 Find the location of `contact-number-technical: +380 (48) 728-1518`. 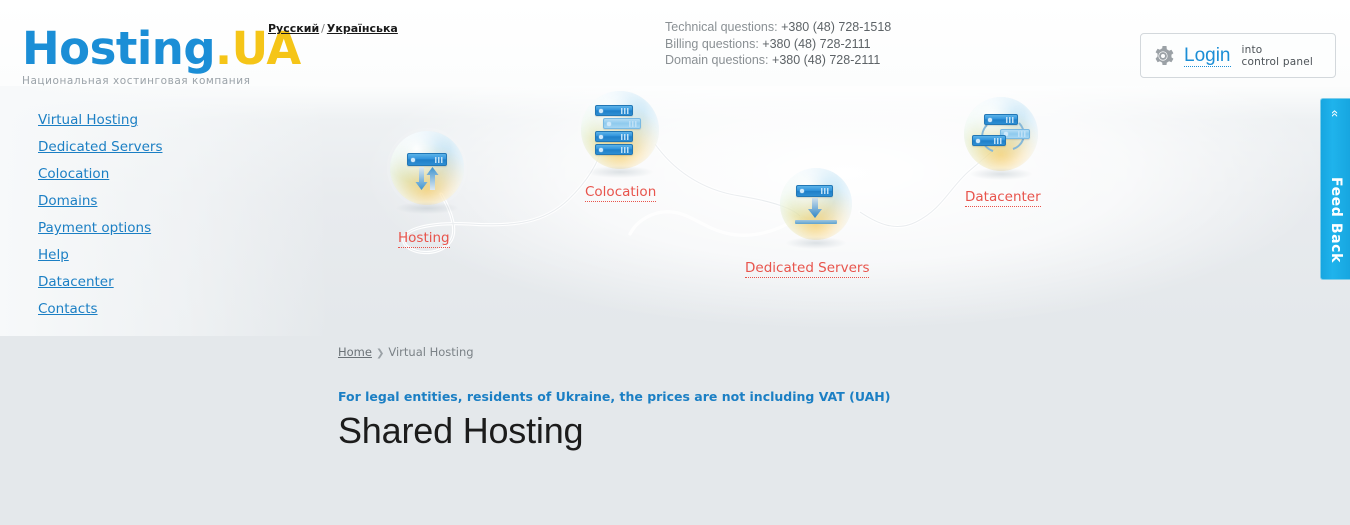

contact-number-technical: +380 (48) 728-1518 is located at coordinates (836, 27).